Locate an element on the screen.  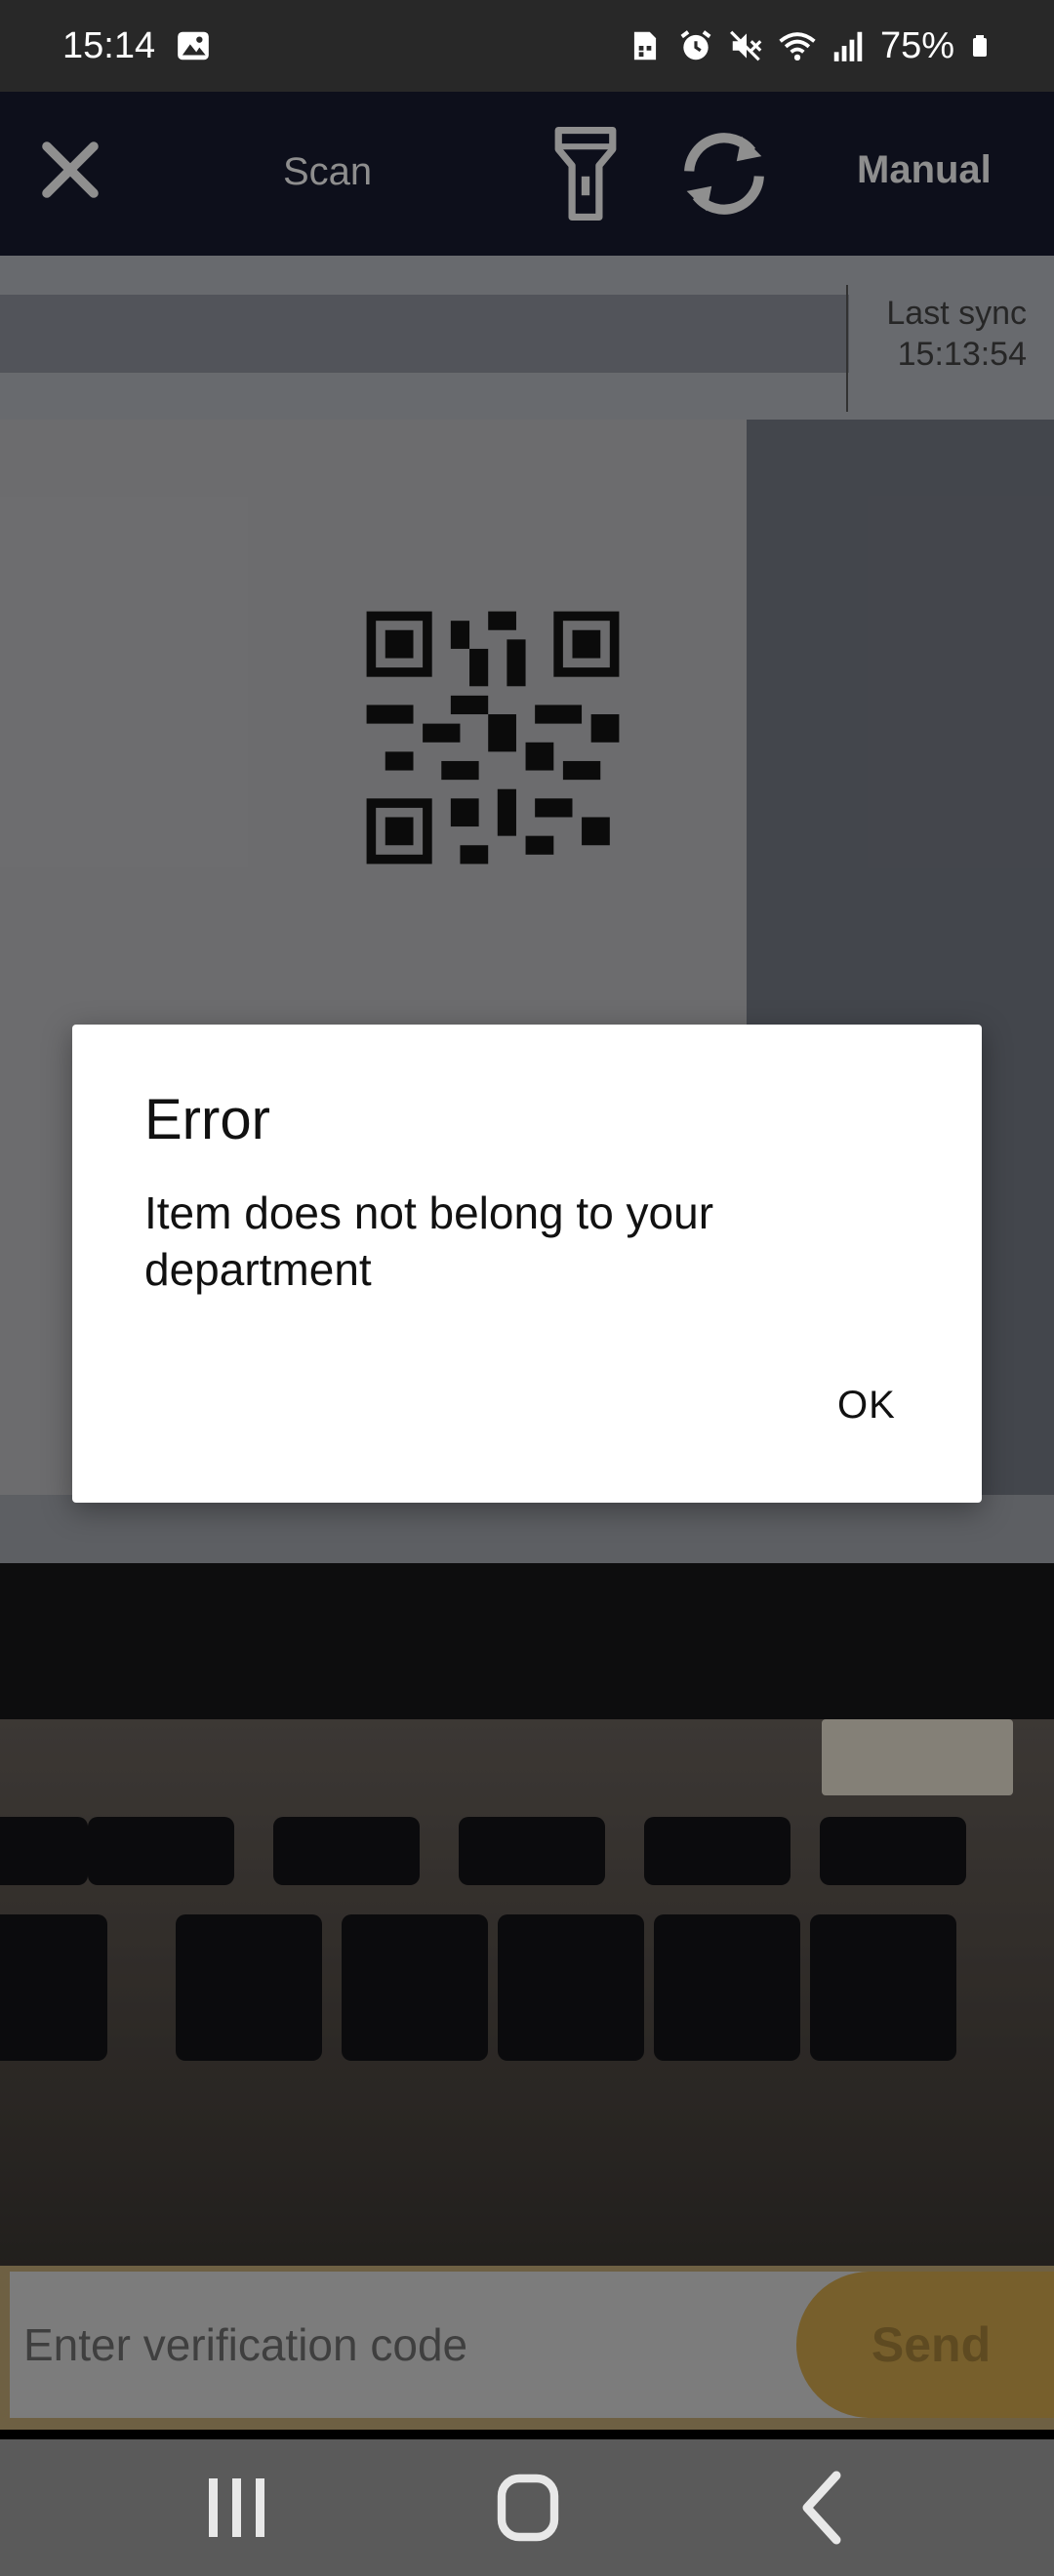
system-nav-bar is located at coordinates (527, 2507).